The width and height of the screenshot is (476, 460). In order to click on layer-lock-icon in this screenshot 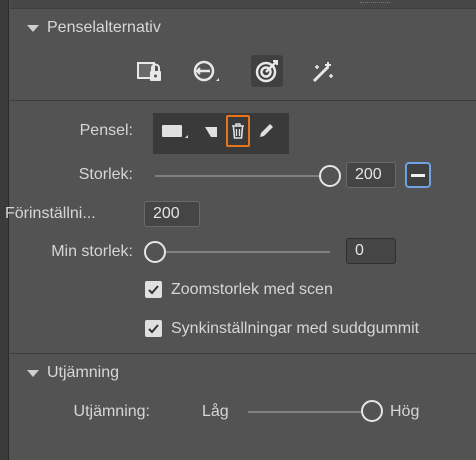, I will do `click(149, 72)`.